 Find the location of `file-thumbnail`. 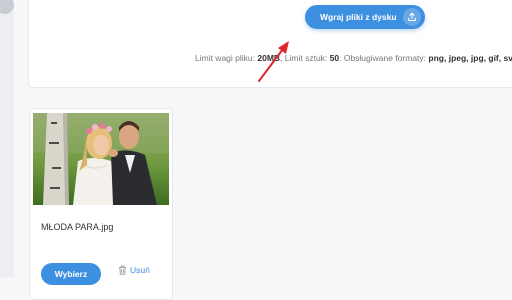

file-thumbnail is located at coordinates (101, 159).